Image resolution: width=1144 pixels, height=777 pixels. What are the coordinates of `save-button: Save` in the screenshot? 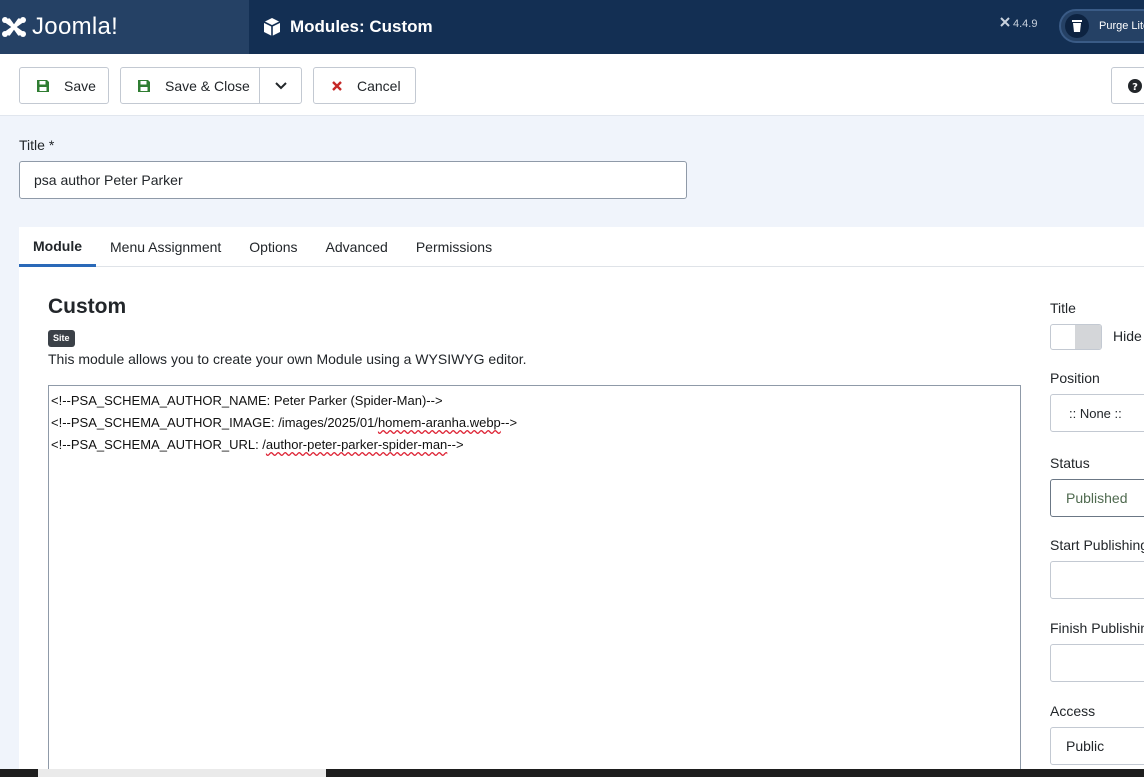 It's located at (64, 85).